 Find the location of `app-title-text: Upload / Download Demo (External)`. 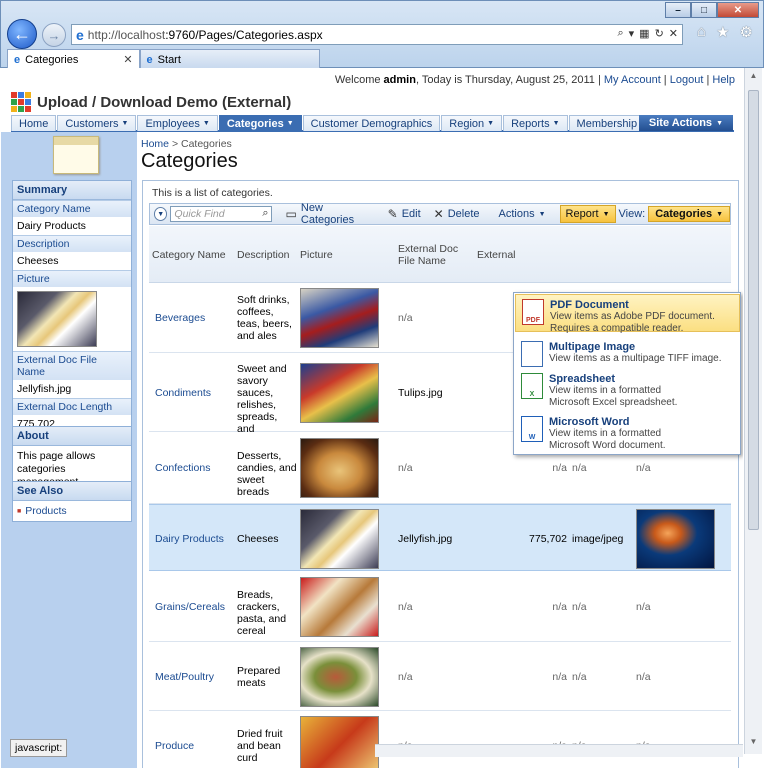

app-title-text: Upload / Download Demo (External) is located at coordinates (164, 102).